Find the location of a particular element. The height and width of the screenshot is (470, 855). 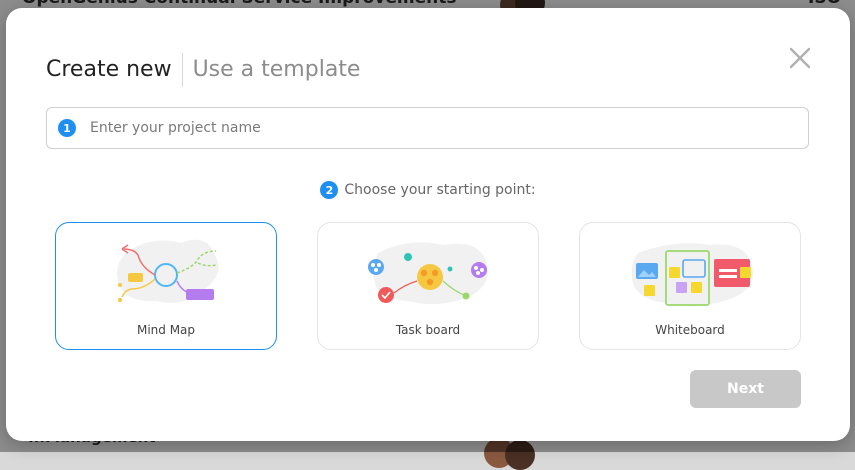

project-name-field: 1 is located at coordinates (427, 128).